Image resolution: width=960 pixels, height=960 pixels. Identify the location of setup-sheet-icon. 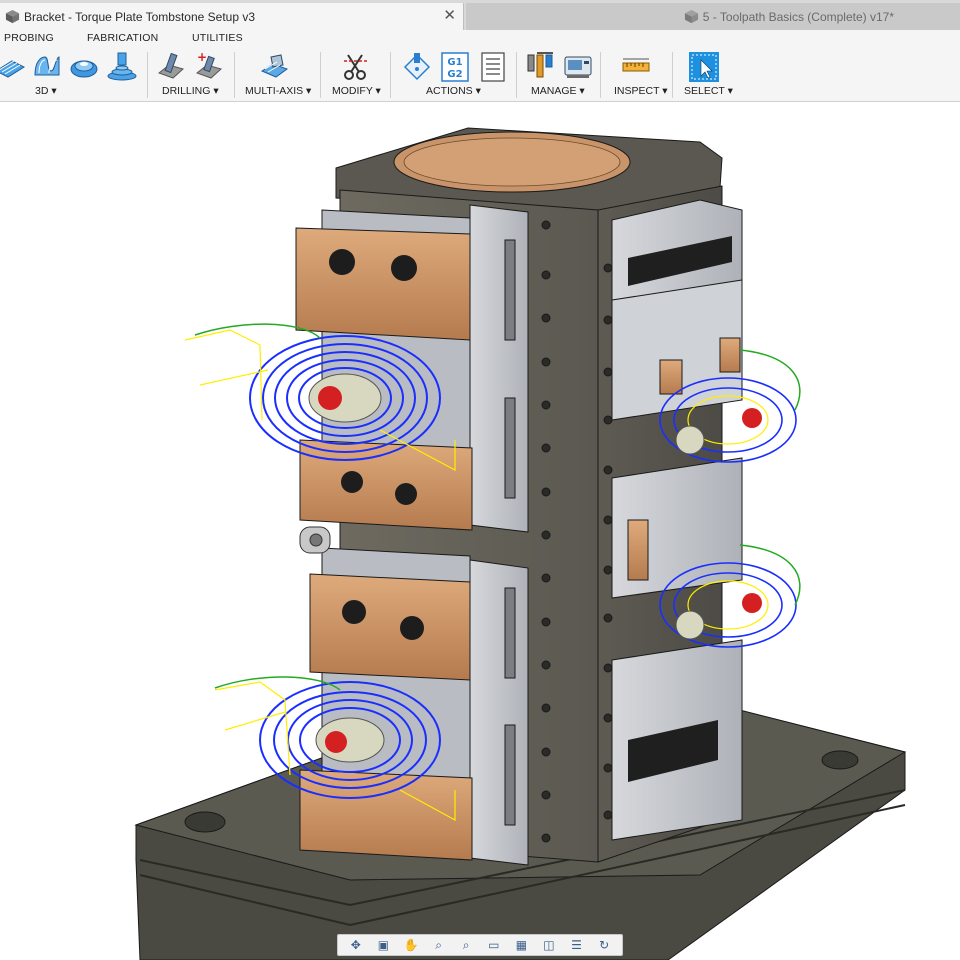
(493, 67).